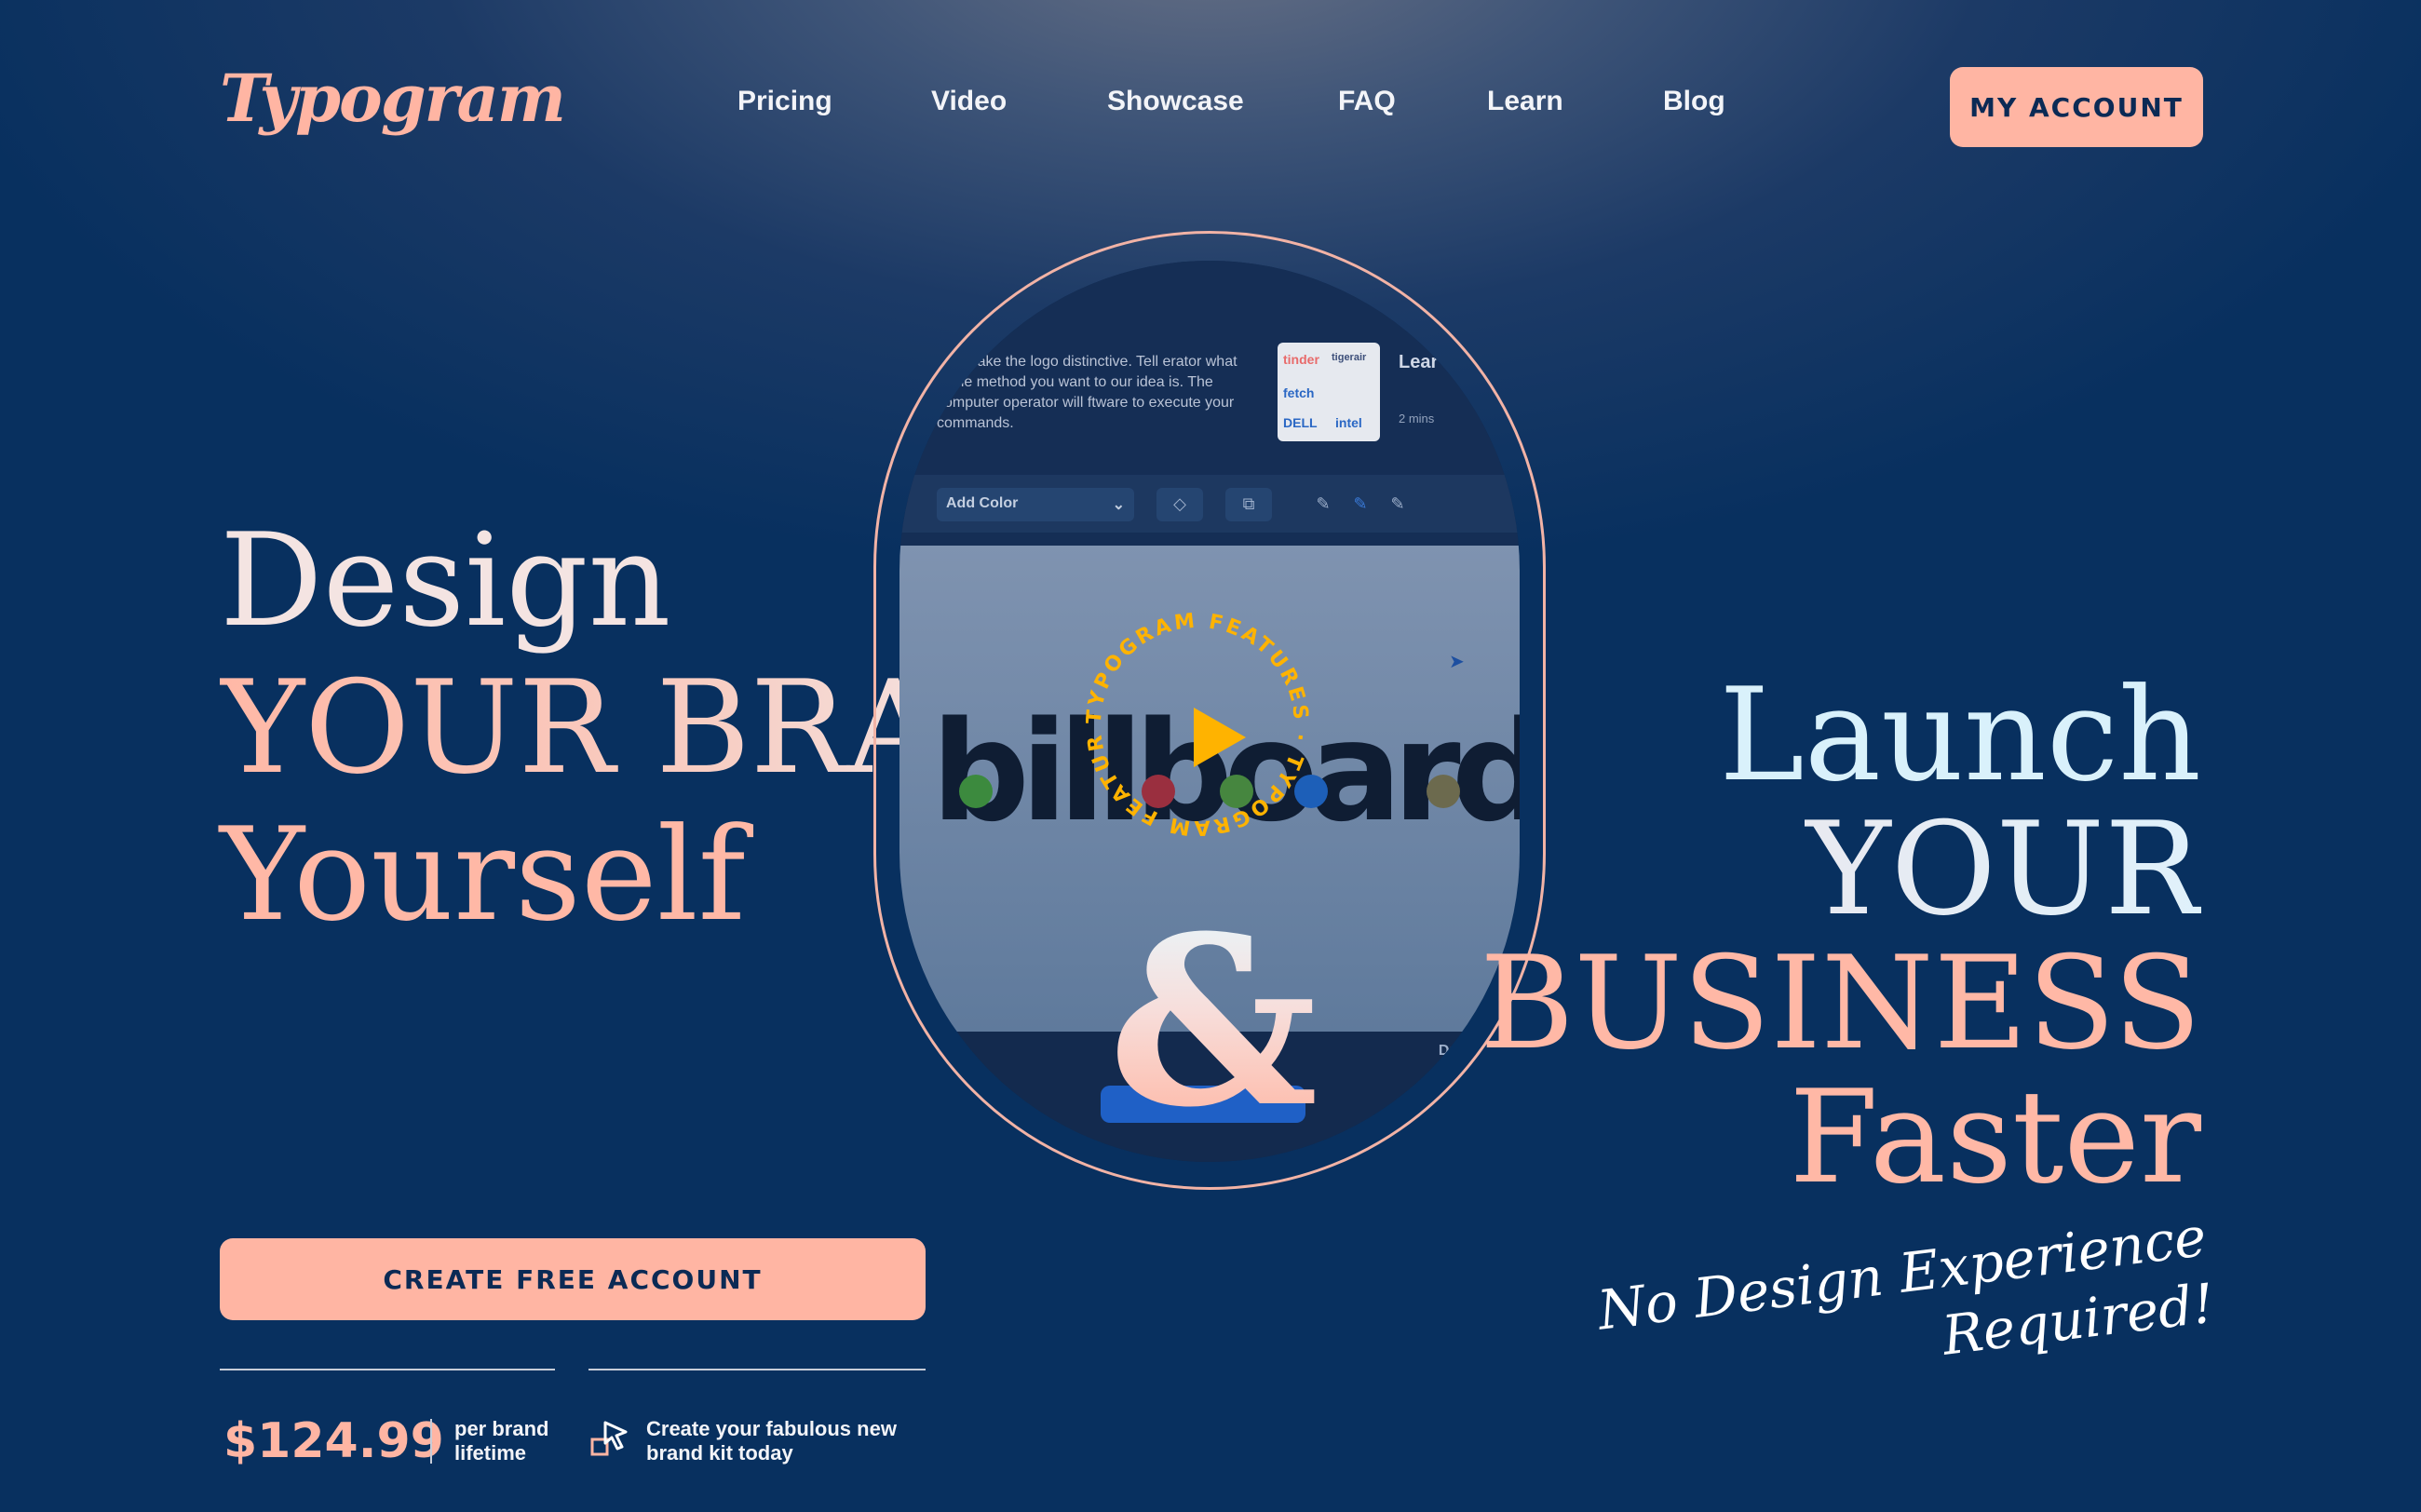 Image resolution: width=2421 pixels, height=1512 pixels. Describe the element at coordinates (573, 1279) in the screenshot. I see `create-free-account-button: CREATE FREE ACCOUNT` at that location.